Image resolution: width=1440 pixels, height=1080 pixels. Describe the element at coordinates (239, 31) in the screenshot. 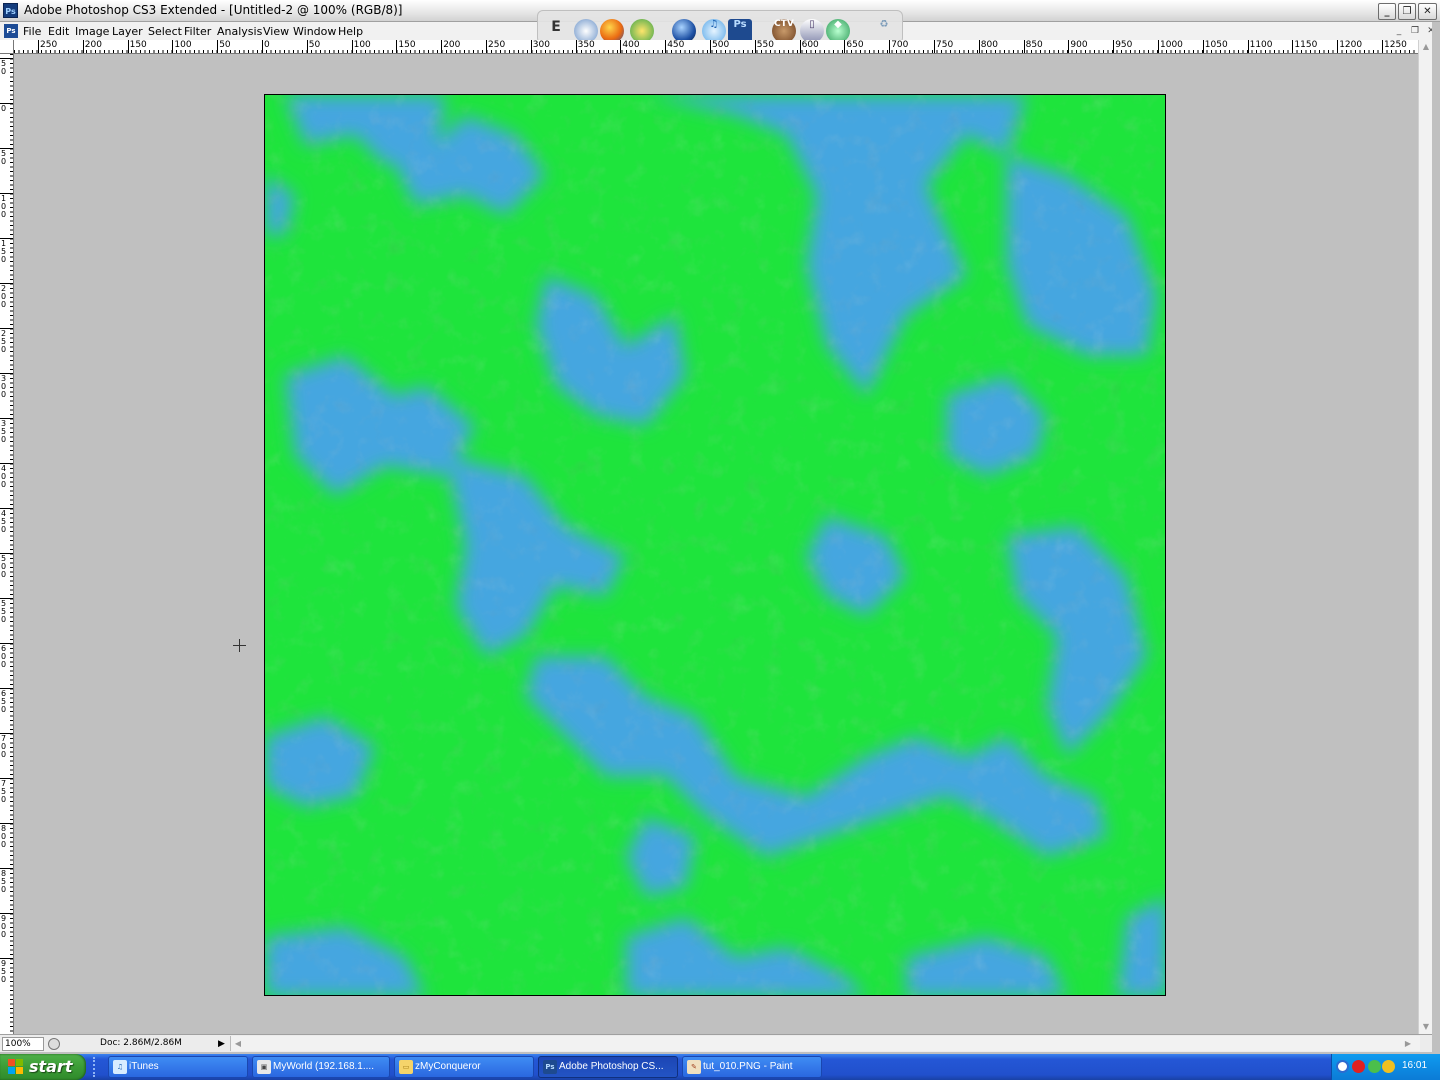

I see `menu-analysis: Analysis` at that location.